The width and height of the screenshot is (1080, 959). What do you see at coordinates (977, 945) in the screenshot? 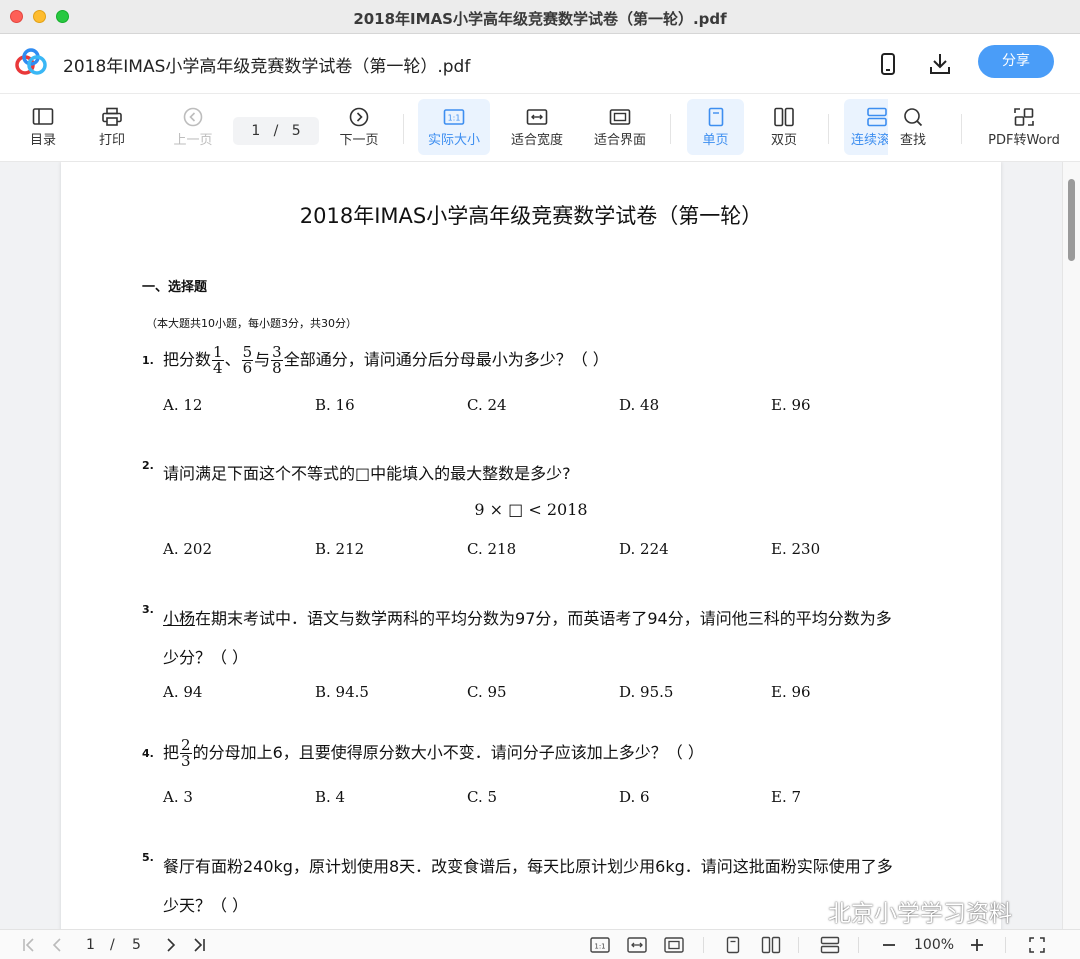
I see `zoom-in-icon` at bounding box center [977, 945].